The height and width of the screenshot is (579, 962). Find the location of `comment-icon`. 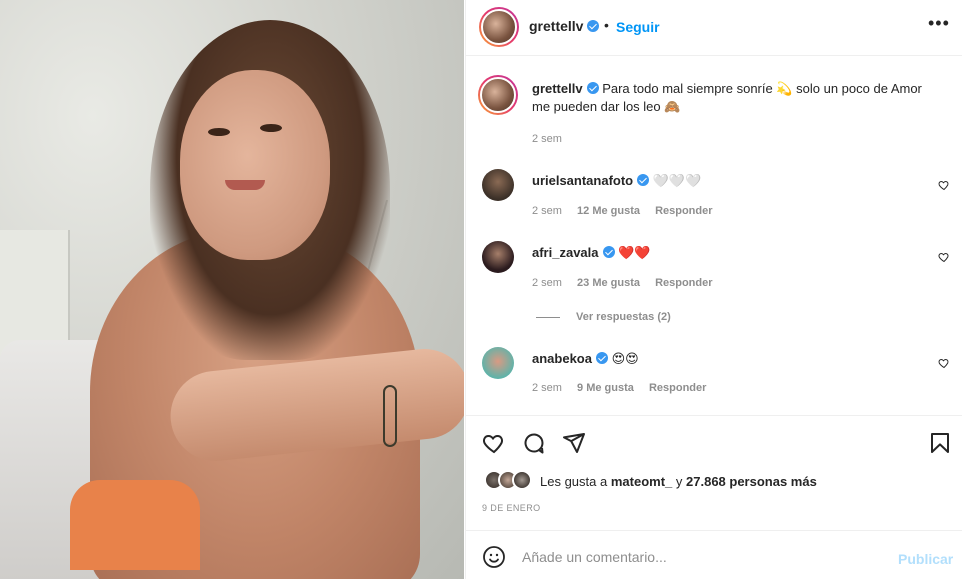

comment-icon is located at coordinates (534, 443).